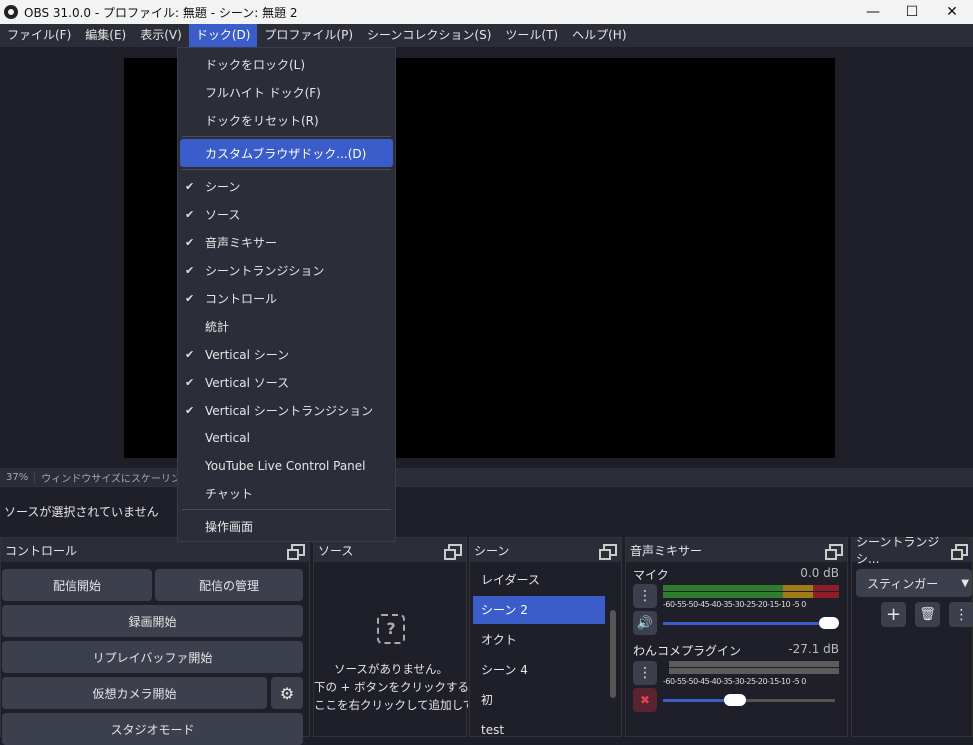  Describe the element at coordinates (539, 730) in the screenshot. I see `scene-item: test` at that location.